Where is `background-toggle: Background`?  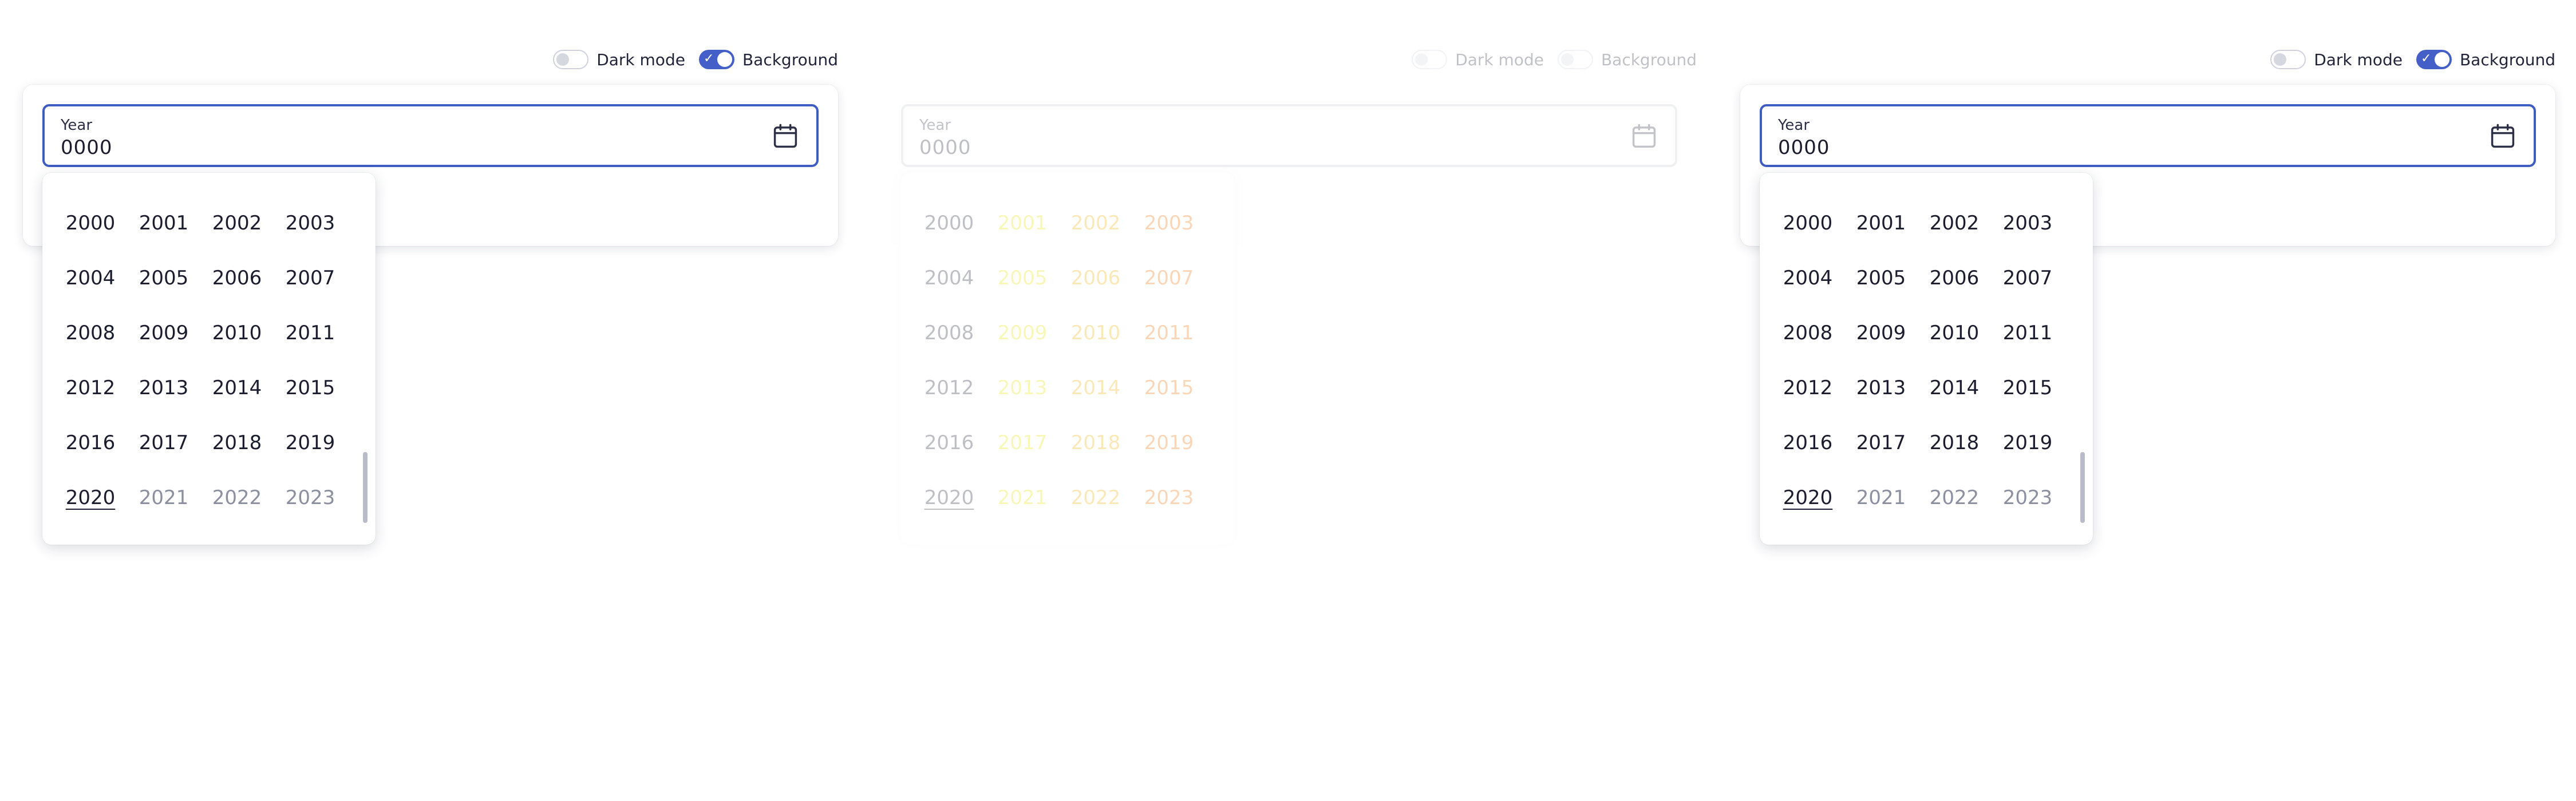
background-toggle: Background is located at coordinates (1627, 60).